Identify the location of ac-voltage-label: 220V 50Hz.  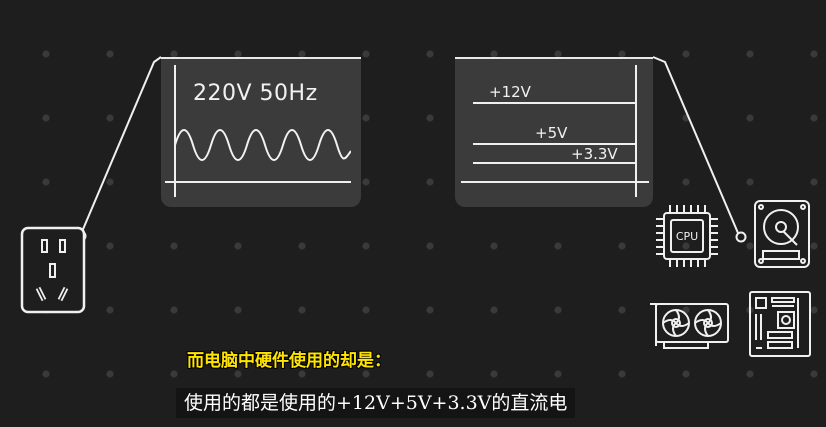
(255, 93).